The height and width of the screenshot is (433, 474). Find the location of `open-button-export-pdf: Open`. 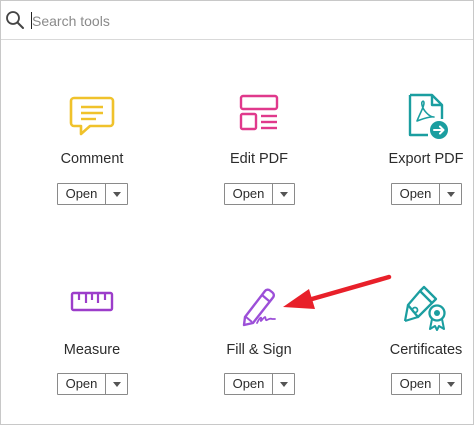

open-button-export-pdf: Open is located at coordinates (416, 194).